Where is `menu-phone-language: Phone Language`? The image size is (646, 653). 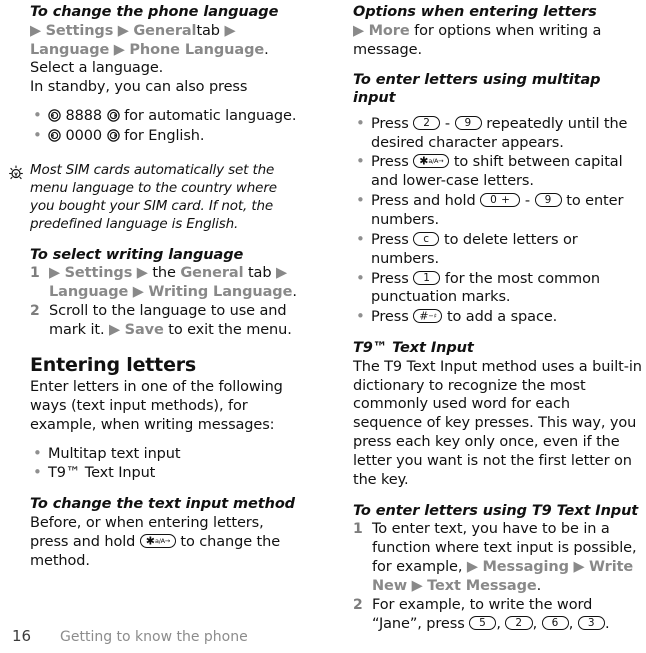 menu-phone-language: Phone Language is located at coordinates (197, 49).